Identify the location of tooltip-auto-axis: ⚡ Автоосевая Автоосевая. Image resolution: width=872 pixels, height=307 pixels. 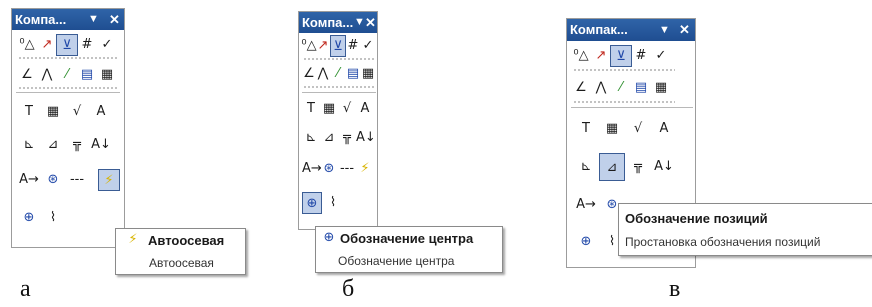
(180, 251).